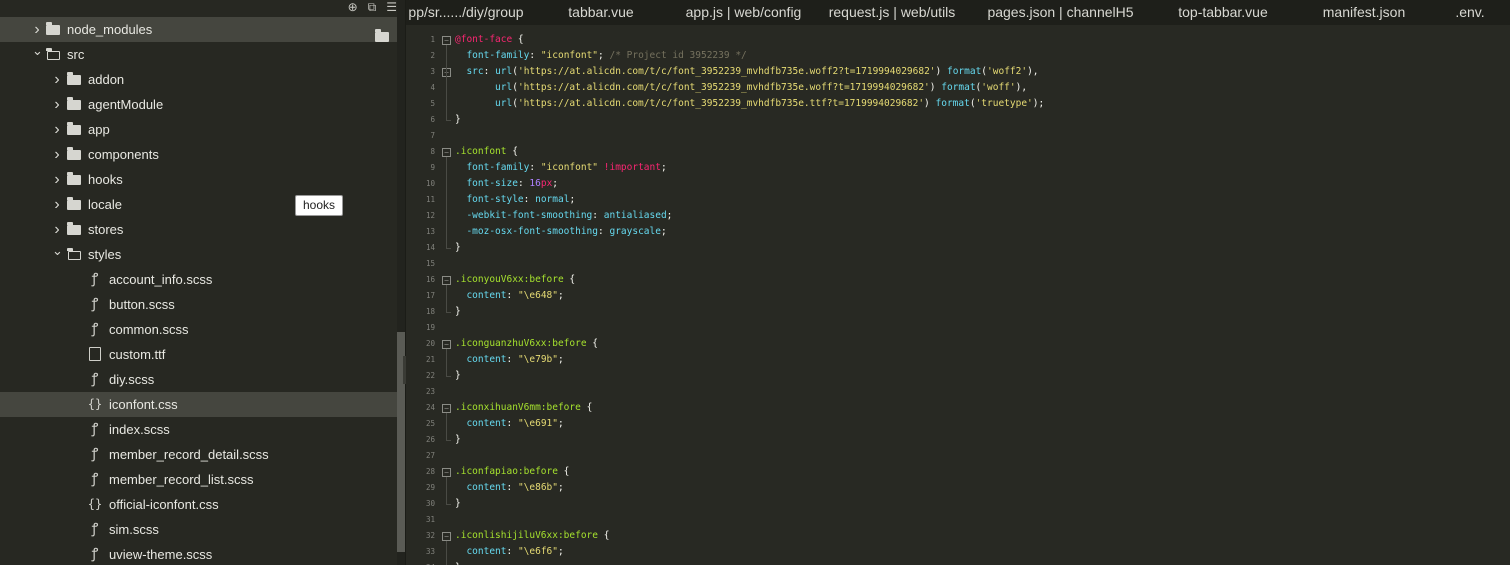 Image resolution: width=1510 pixels, height=565 pixels. What do you see at coordinates (515, 551) in the screenshot?
I see `code-text: content: "\e6f6";` at bounding box center [515, 551].